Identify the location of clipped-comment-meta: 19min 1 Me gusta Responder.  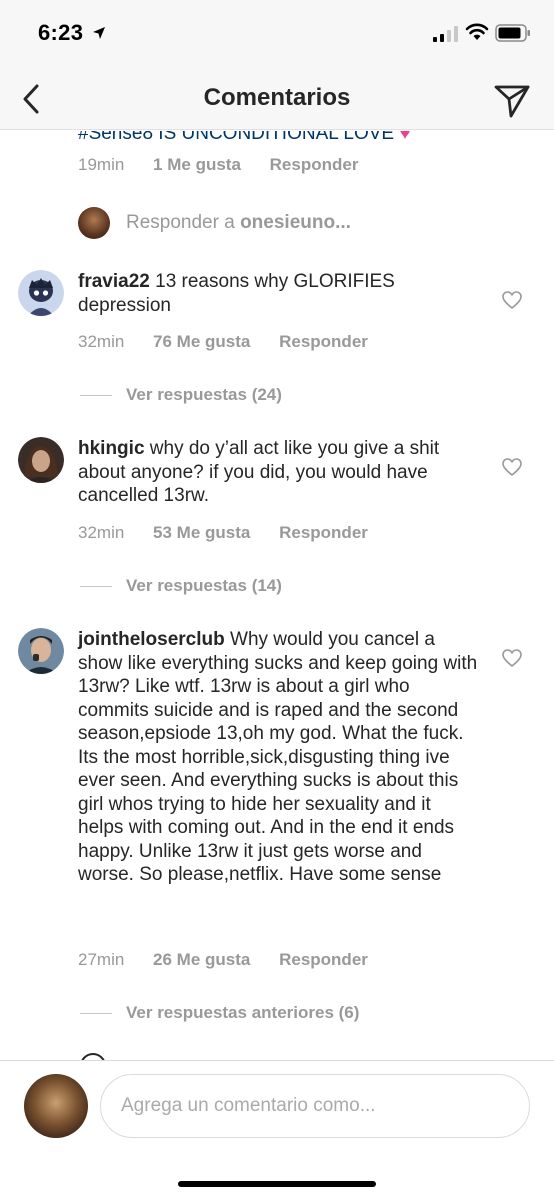
(230, 165).